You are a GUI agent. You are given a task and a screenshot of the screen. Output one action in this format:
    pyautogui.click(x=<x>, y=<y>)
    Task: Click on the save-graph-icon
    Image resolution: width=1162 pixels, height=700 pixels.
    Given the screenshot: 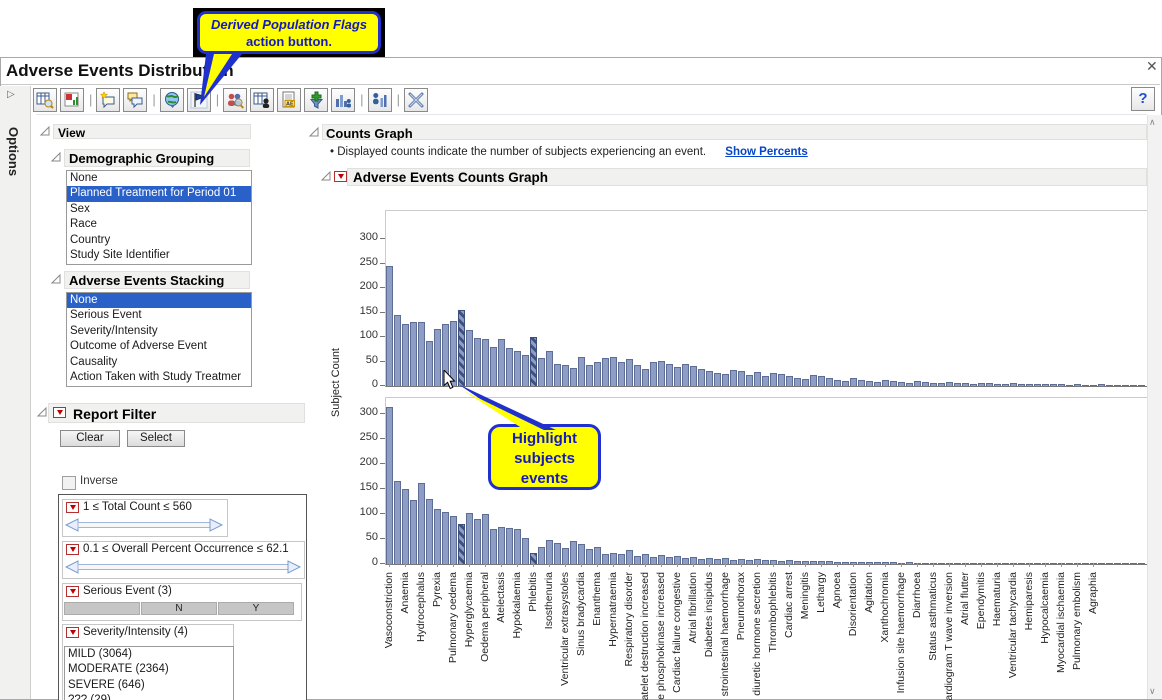 What is the action you would take?
    pyautogui.click(x=72, y=99)
    